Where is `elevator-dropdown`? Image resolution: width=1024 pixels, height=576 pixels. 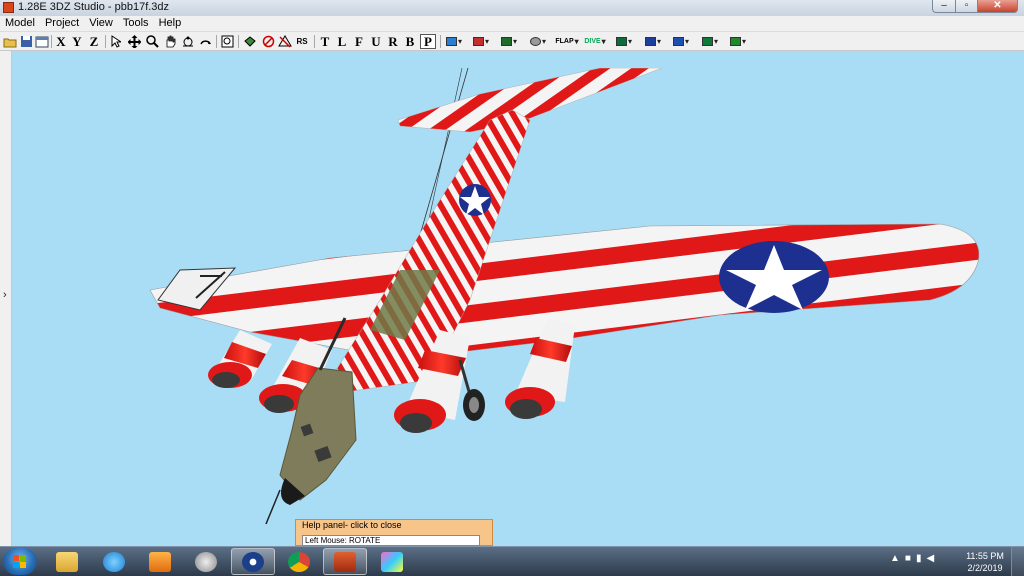
elevator-dropdown is located at coordinates (710, 41).